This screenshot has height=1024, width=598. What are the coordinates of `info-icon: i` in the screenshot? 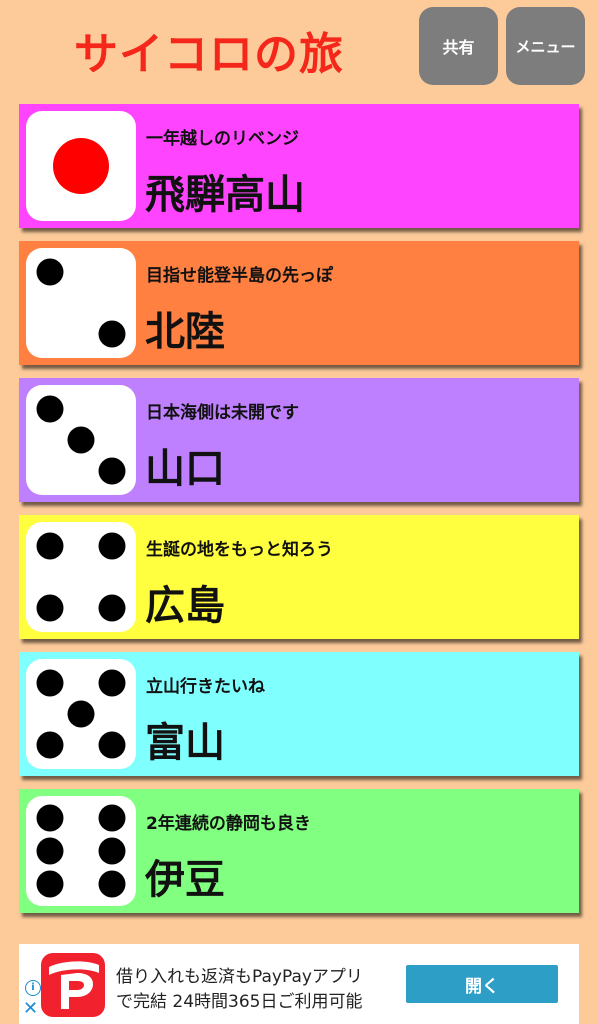 It's located at (33, 988).